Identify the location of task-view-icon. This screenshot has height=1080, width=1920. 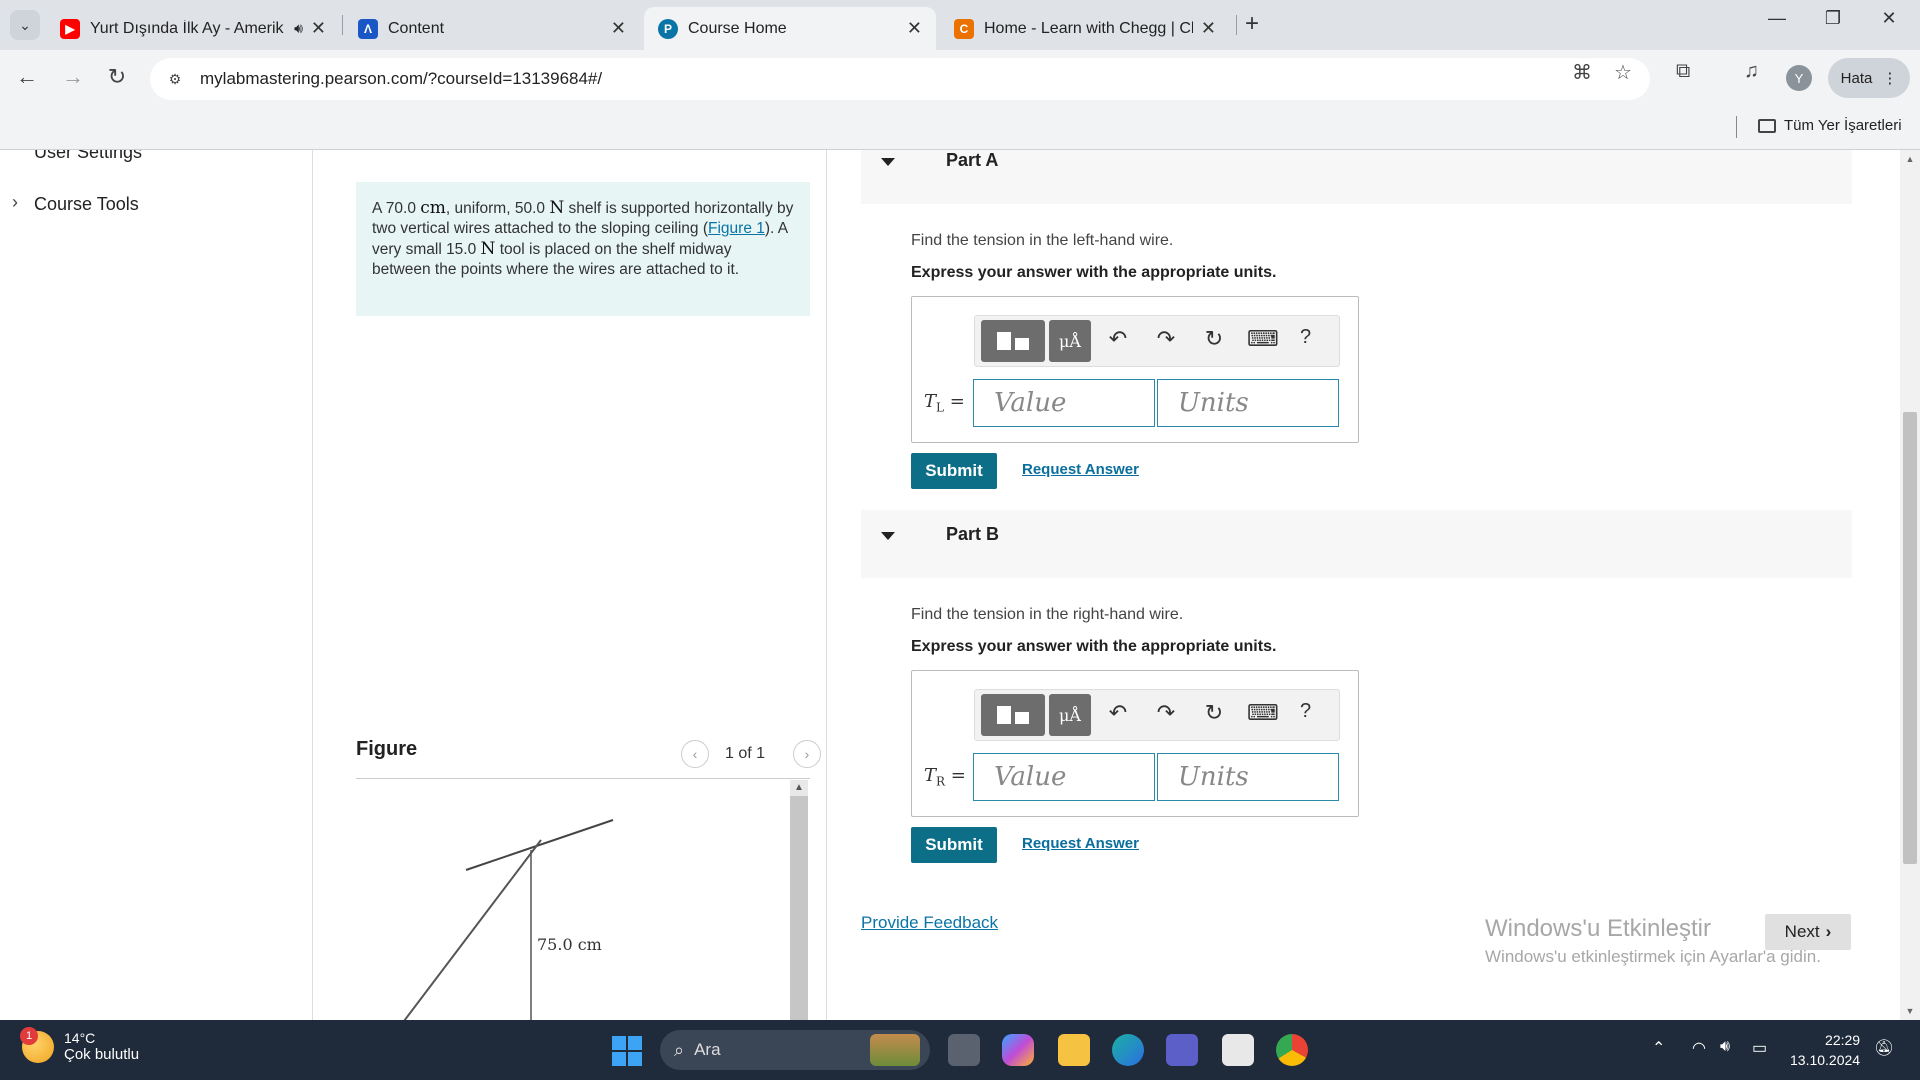
(964, 1050).